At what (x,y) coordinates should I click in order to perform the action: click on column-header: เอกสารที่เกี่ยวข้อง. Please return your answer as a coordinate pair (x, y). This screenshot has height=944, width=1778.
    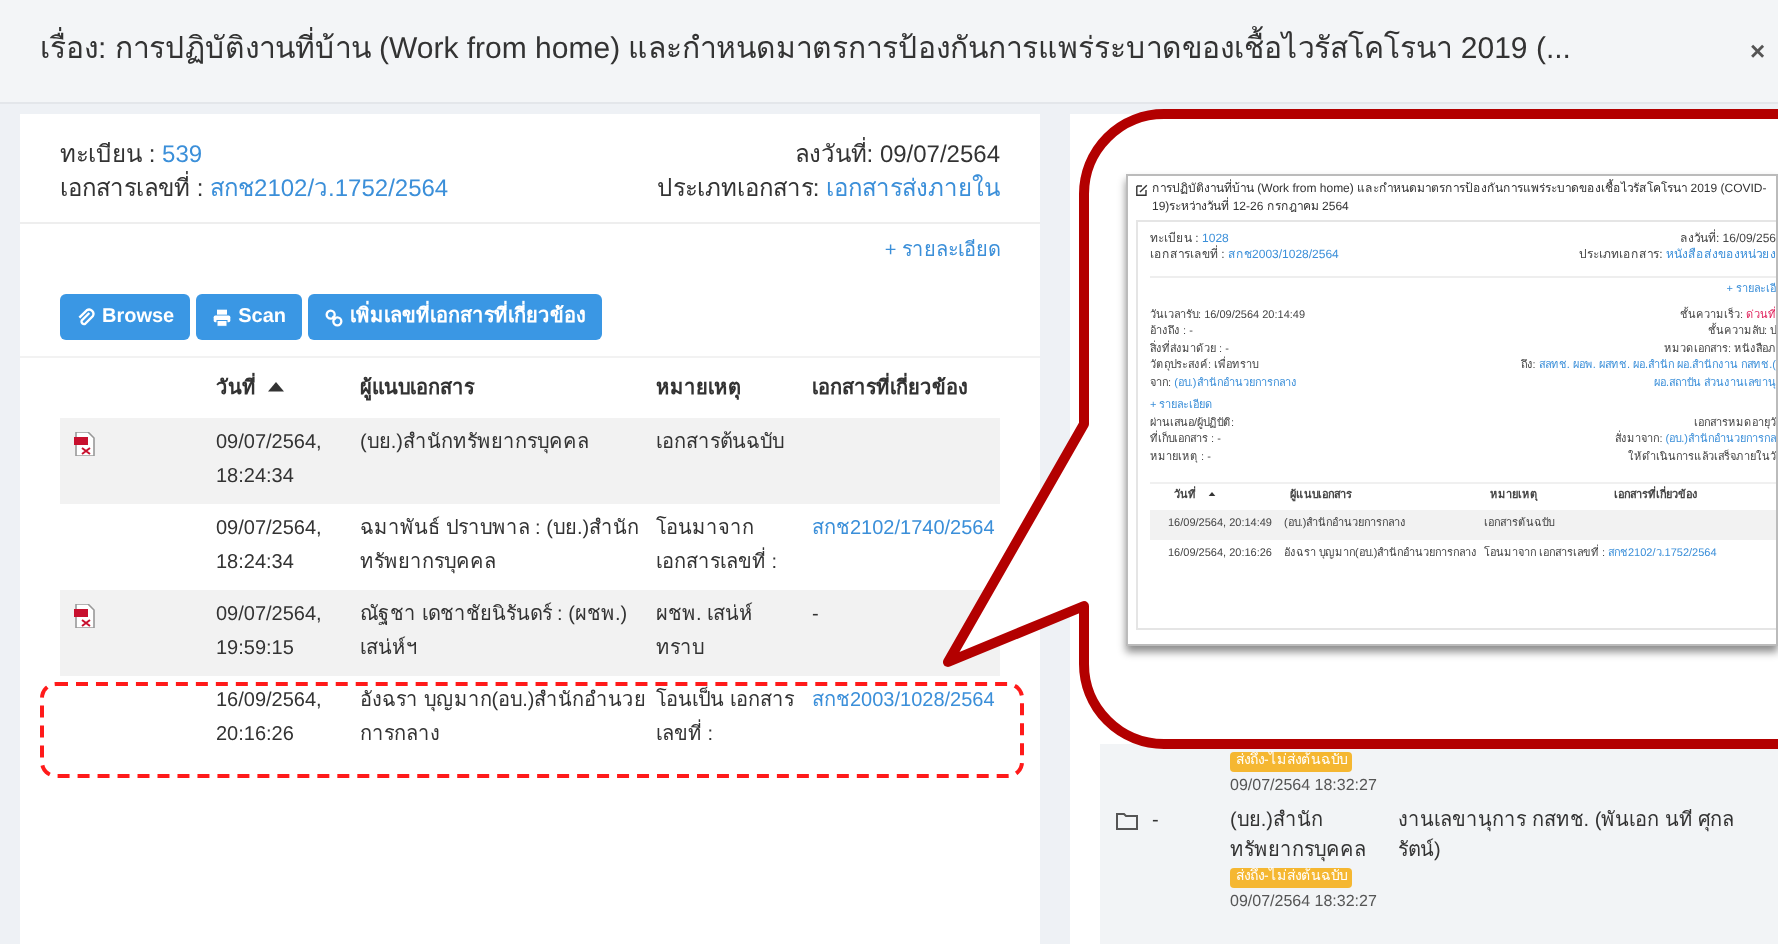
    Looking at the image, I should click on (890, 388).